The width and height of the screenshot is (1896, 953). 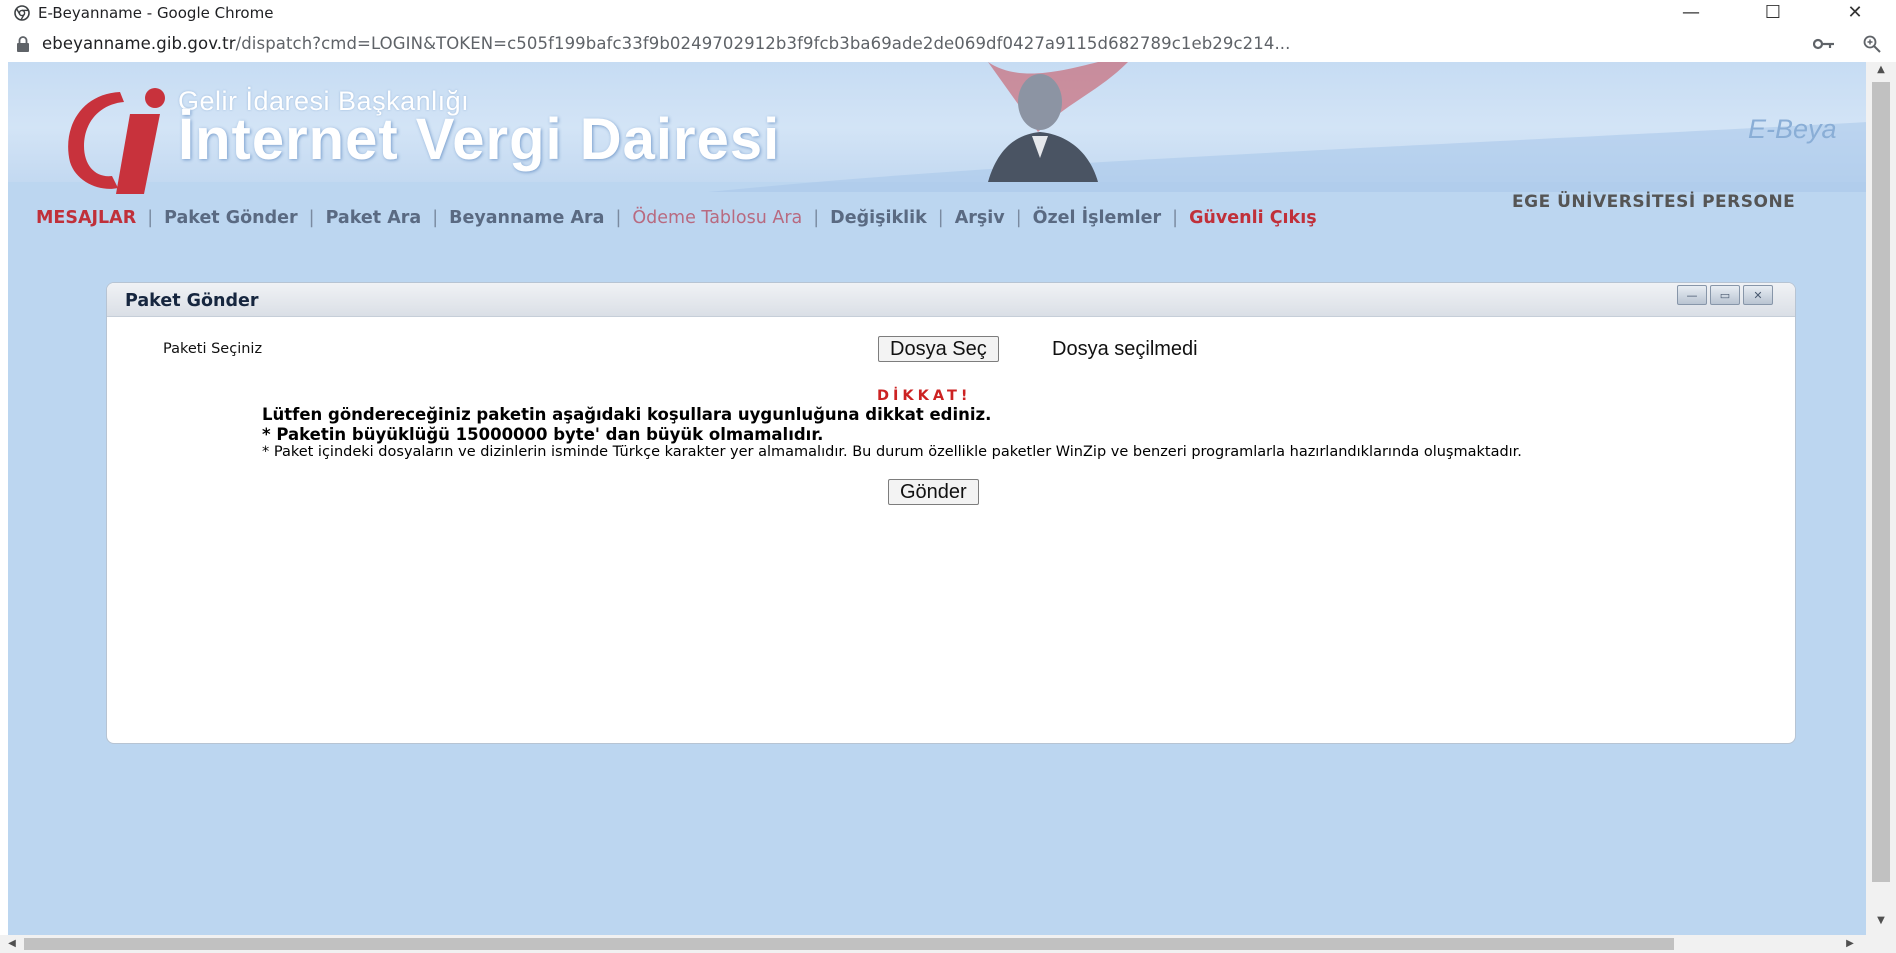 I want to click on window-title: E-Beyanname - Google Chrome, so click(x=156, y=12).